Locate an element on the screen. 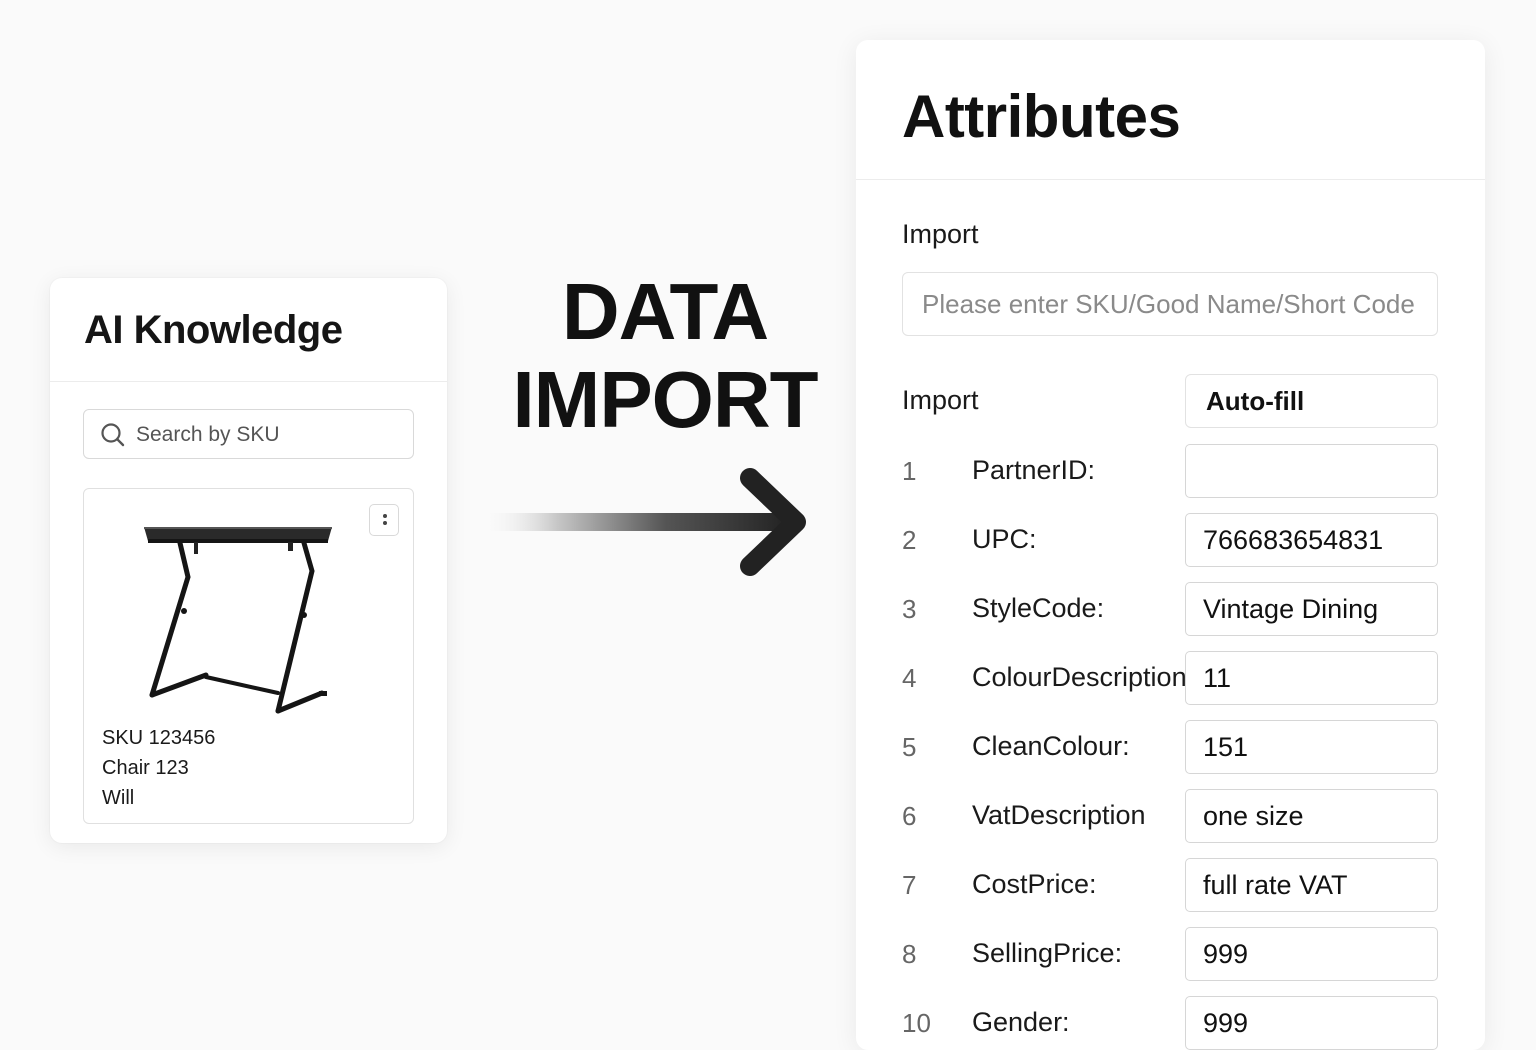  headline-line-1: DATA is located at coordinates (665, 311).